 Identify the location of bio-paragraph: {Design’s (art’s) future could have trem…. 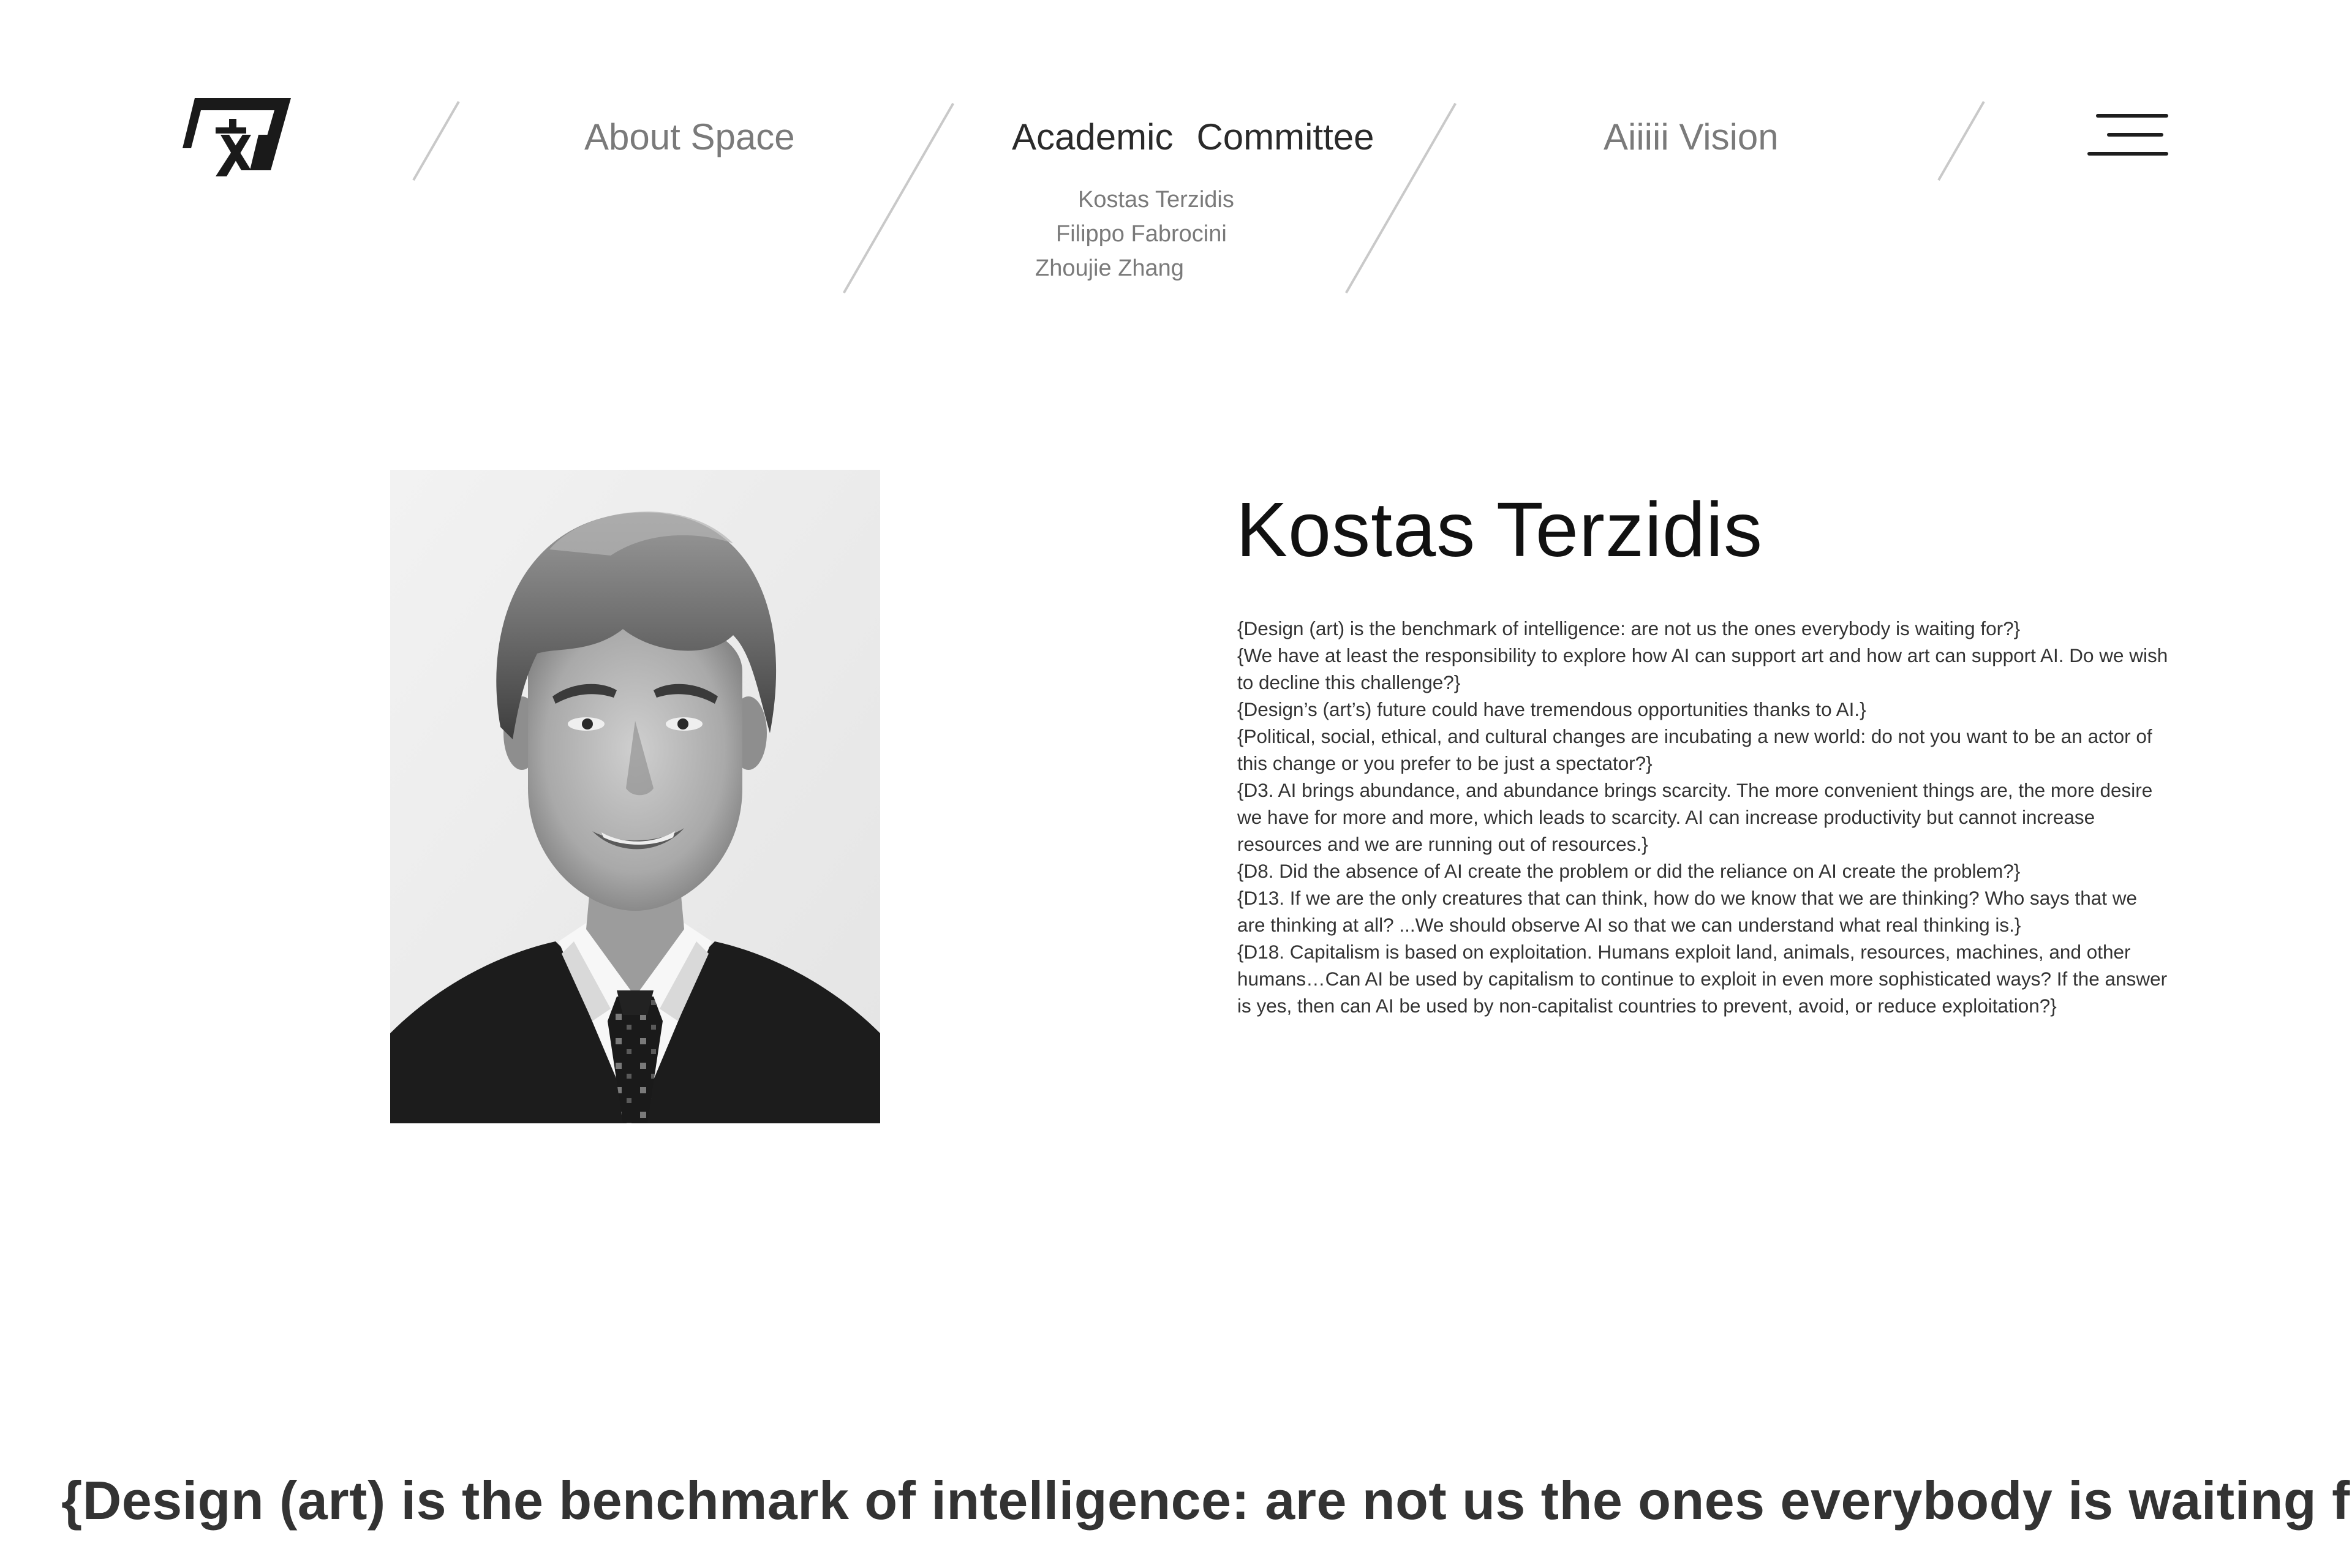
(1552, 709).